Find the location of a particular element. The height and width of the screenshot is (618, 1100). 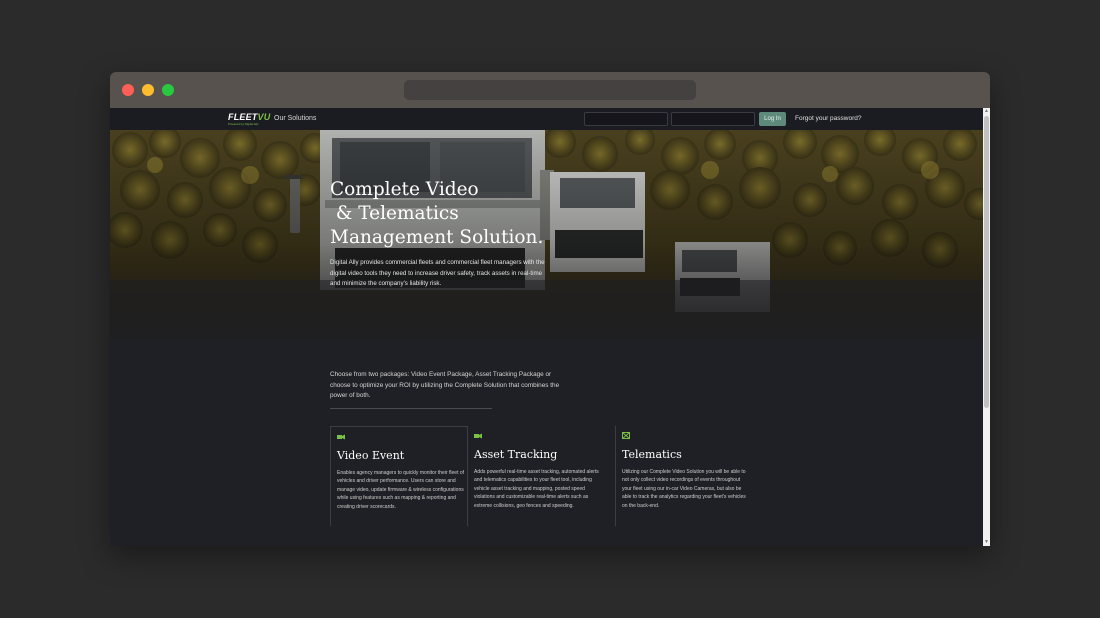

hero-title-line: & Telematics is located at coordinates (394, 213).